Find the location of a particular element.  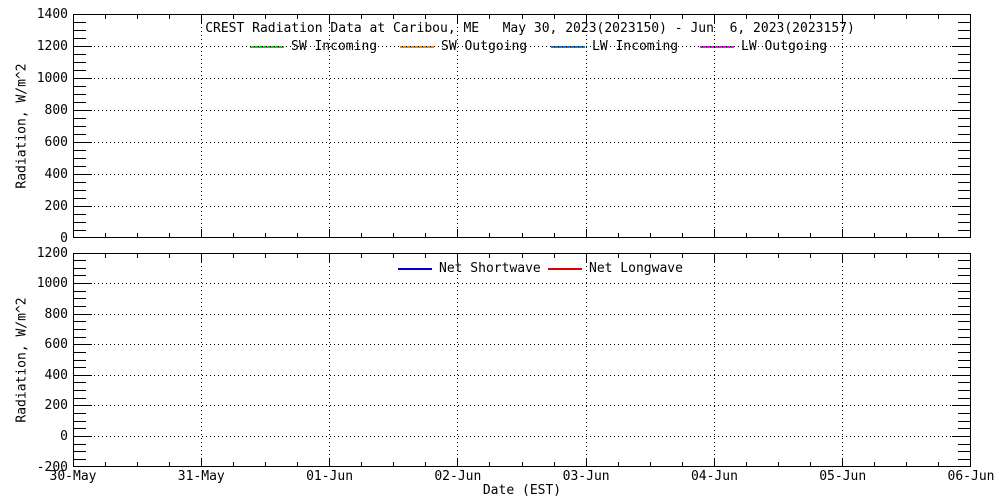

y-tick-label: 1200 is located at coordinates (52, 253).